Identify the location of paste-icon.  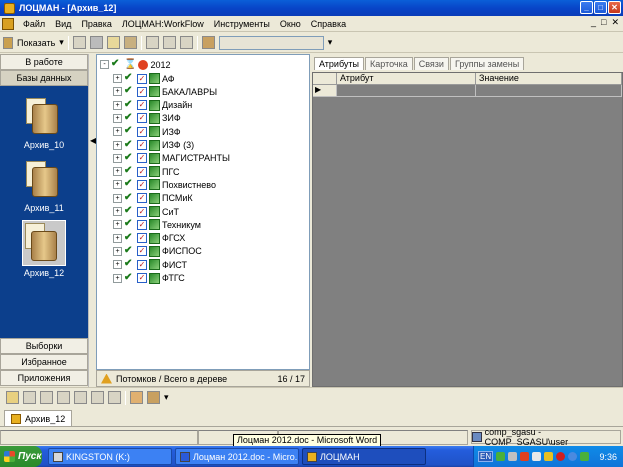
(186, 42).